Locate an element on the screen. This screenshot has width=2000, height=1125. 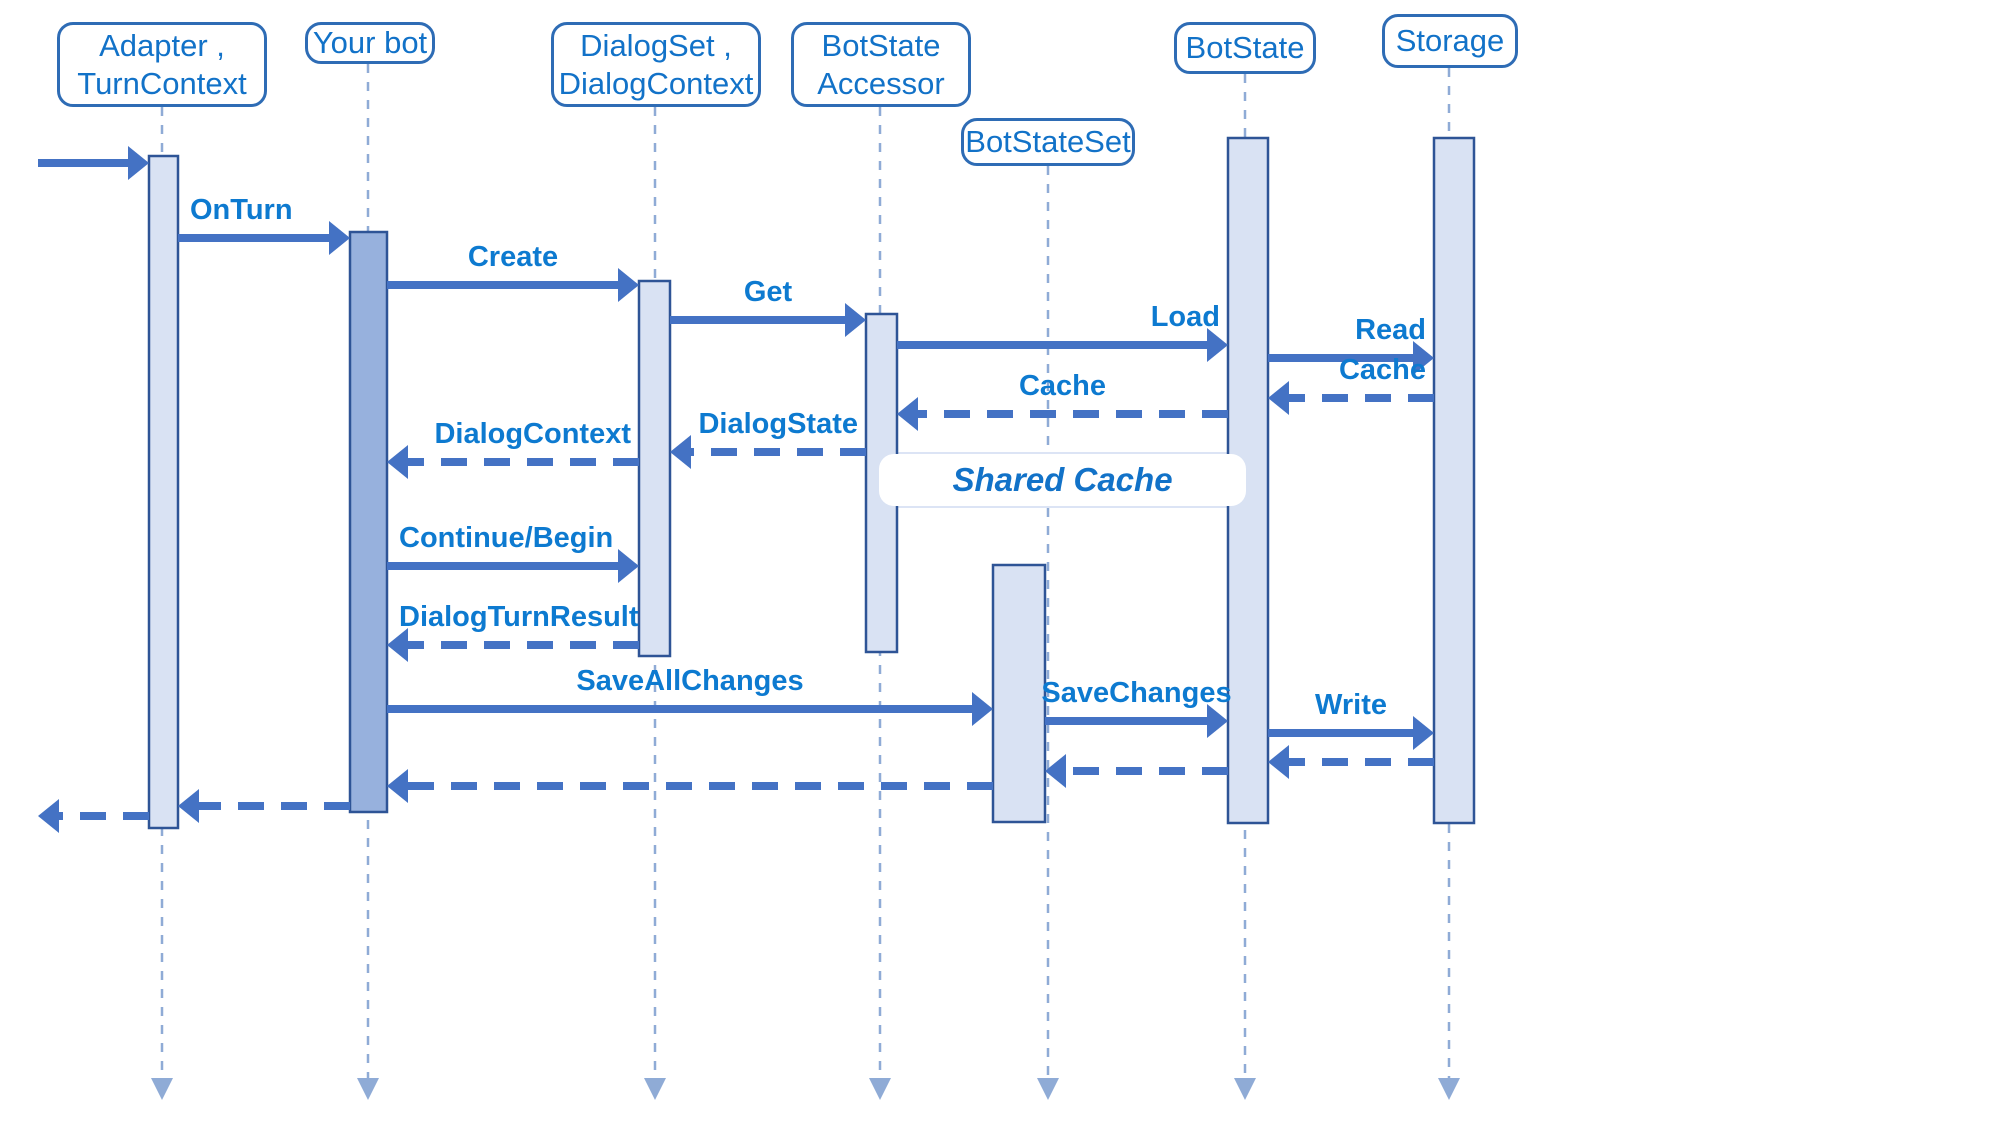
lifeline-end-arrow-yourbot is located at coordinates (368, 1089).